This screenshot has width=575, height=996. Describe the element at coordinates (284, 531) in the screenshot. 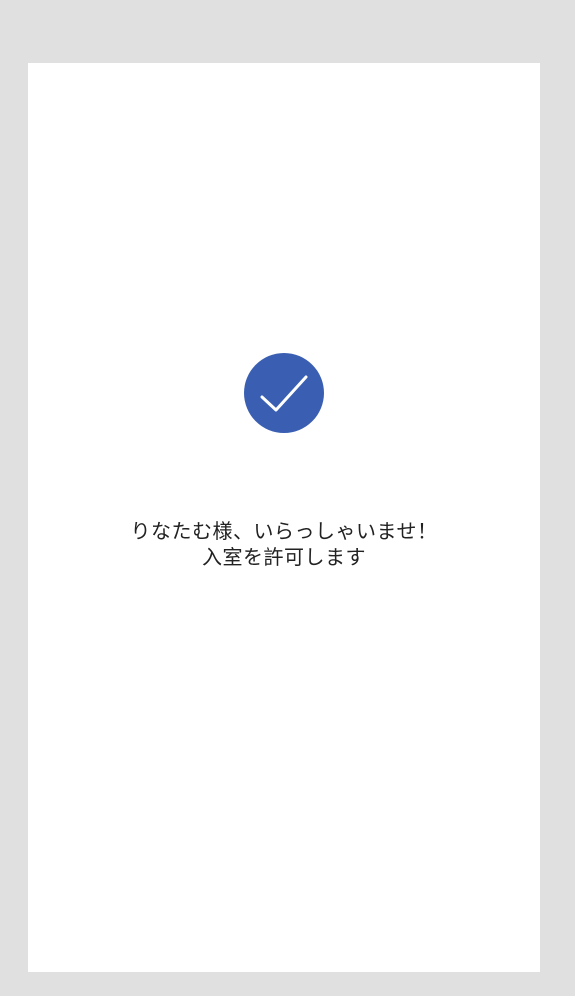

I see `welcome-greeting: りなたむ様、いらっしゃいませ！` at that location.